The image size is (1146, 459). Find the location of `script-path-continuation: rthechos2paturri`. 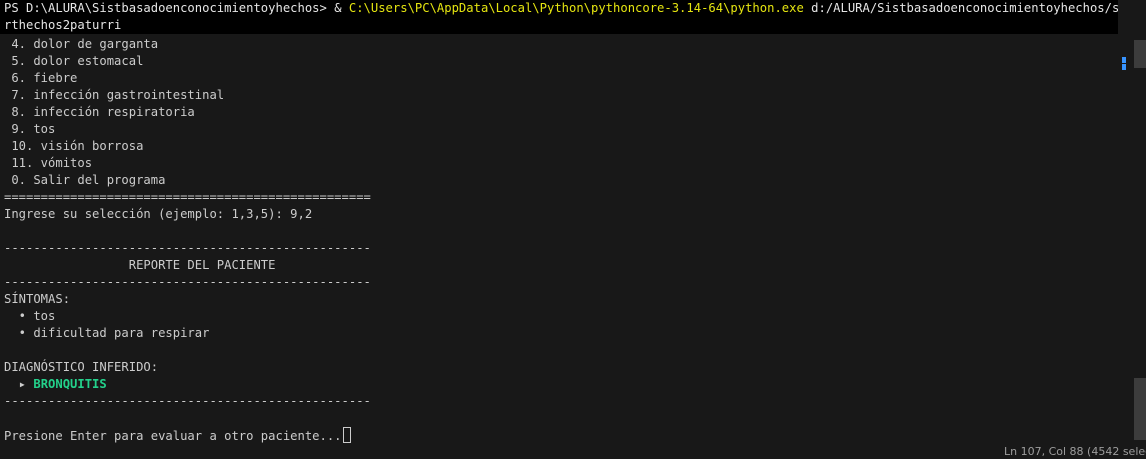

script-path-continuation: rthechos2paturri is located at coordinates (63, 25).